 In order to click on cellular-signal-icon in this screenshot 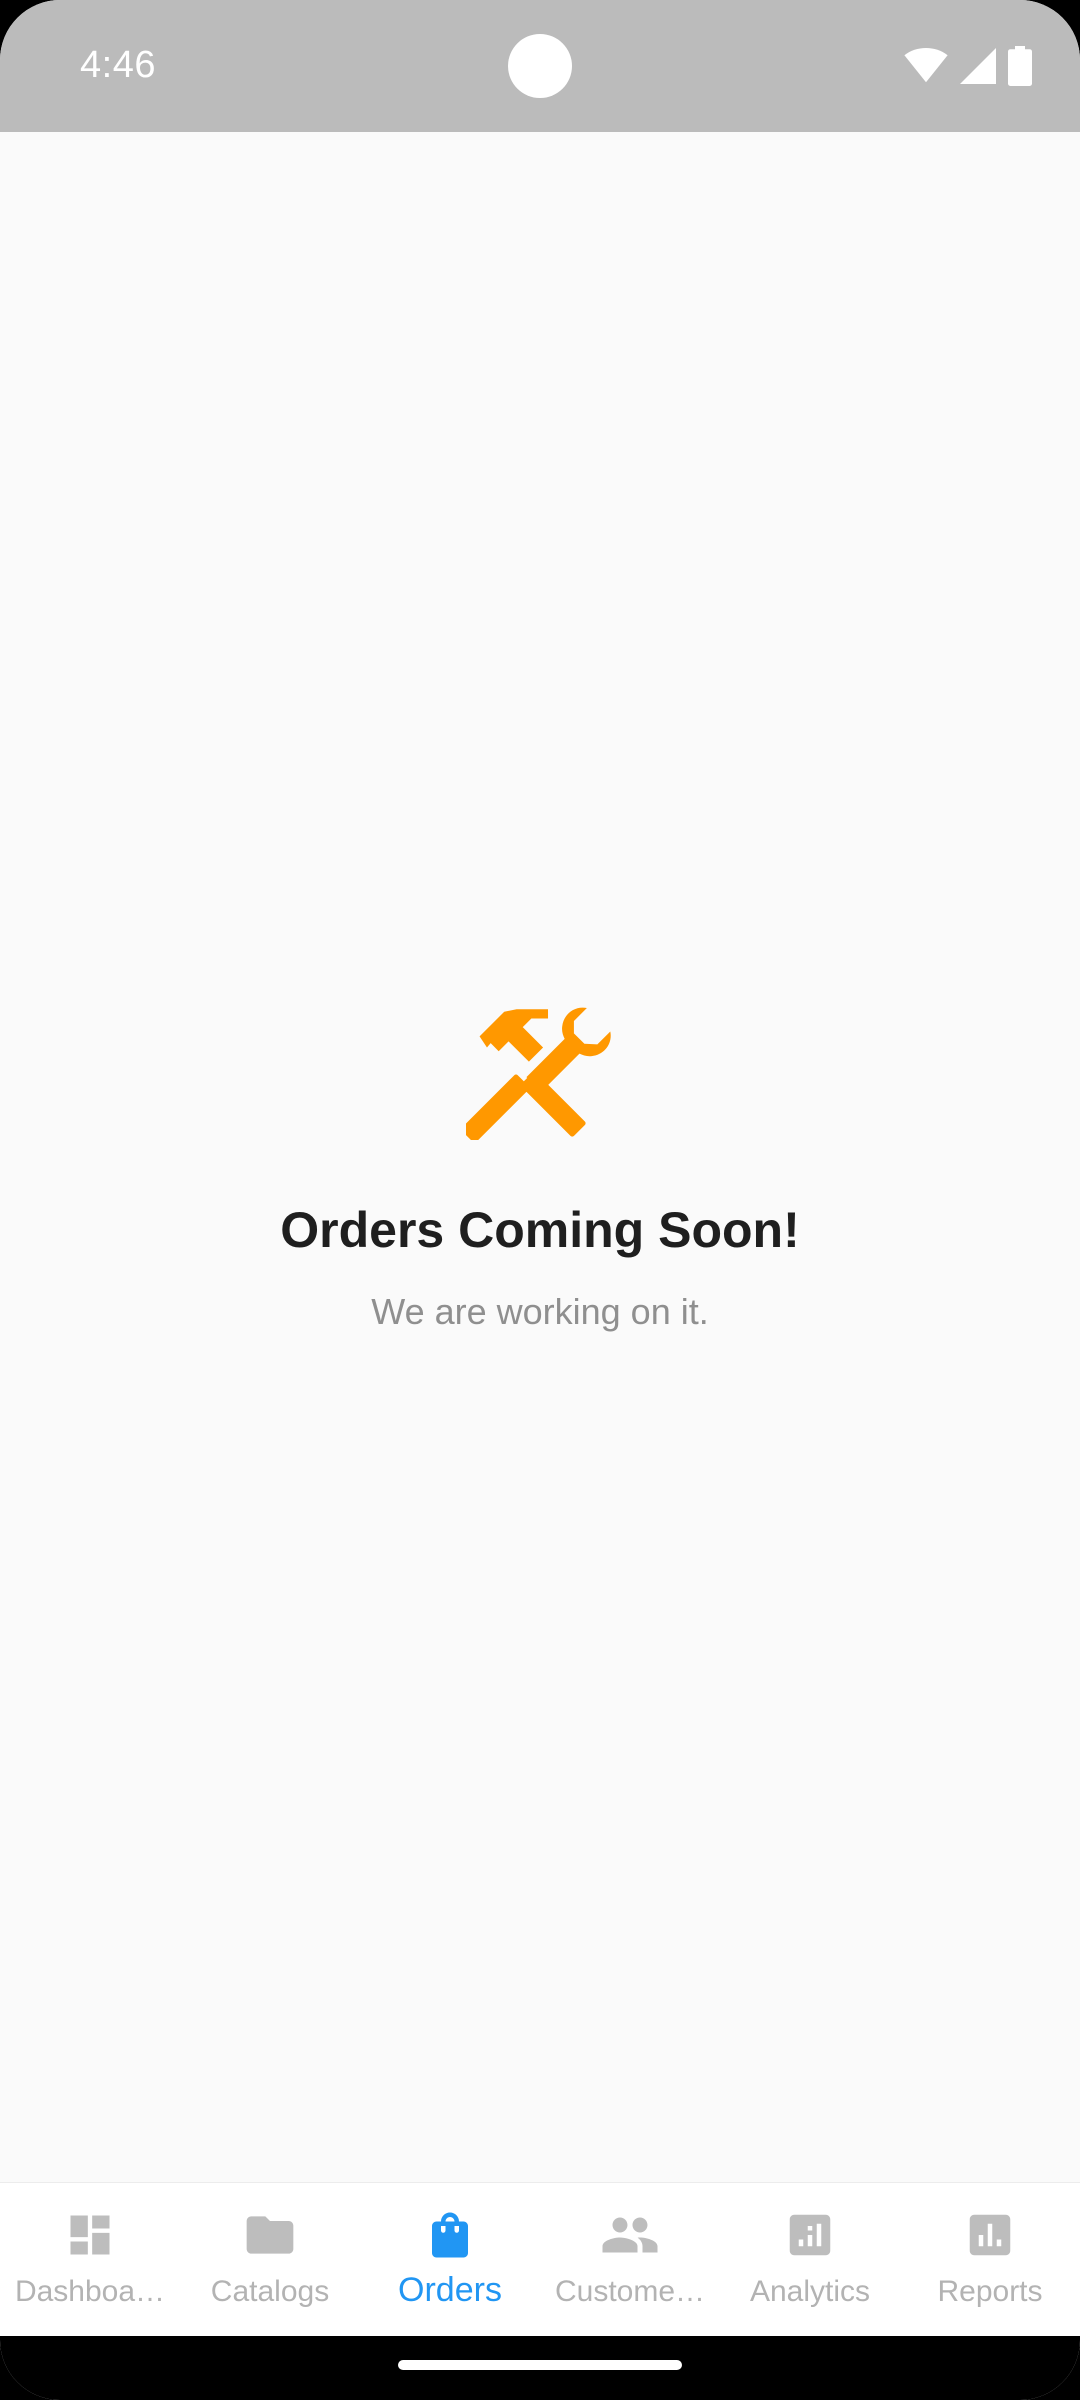, I will do `click(978, 66)`.